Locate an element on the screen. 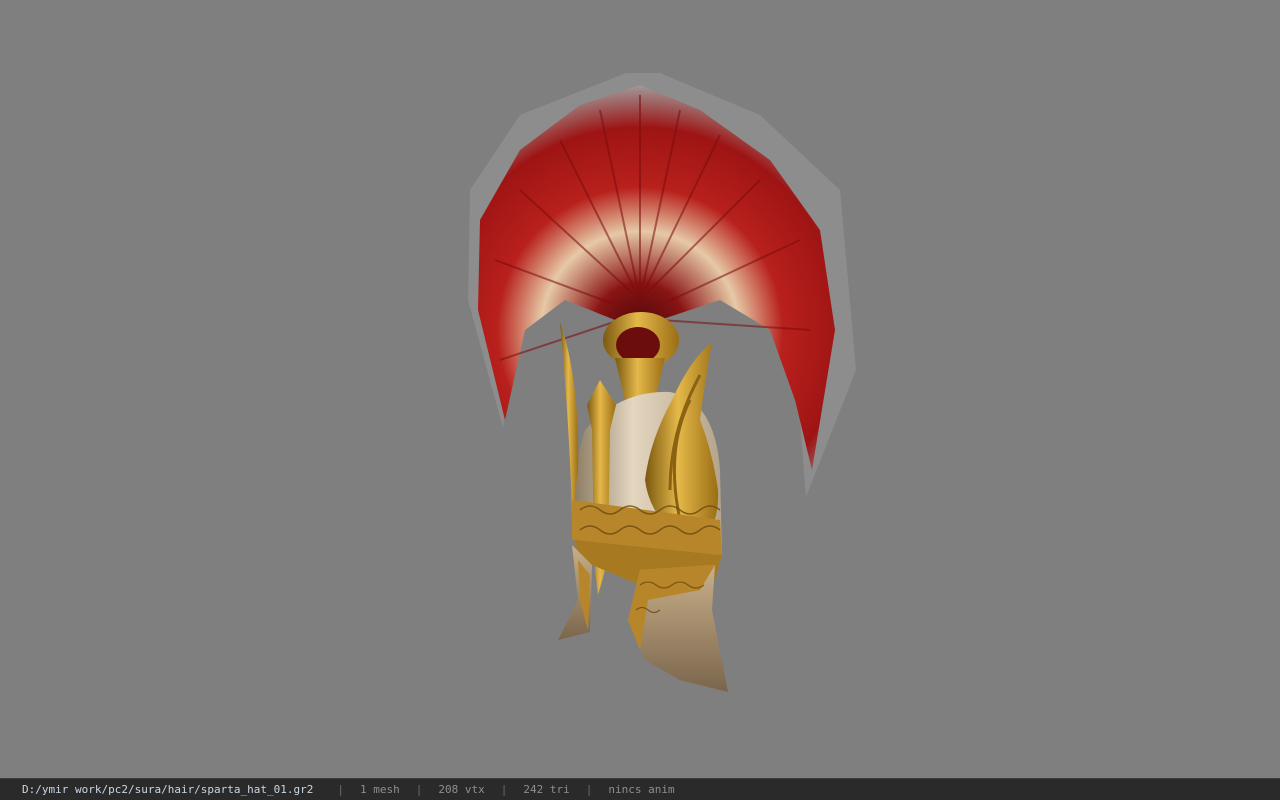 This screenshot has height=800, width=1280. vertex-count-label: 208 vtx is located at coordinates (461, 789).